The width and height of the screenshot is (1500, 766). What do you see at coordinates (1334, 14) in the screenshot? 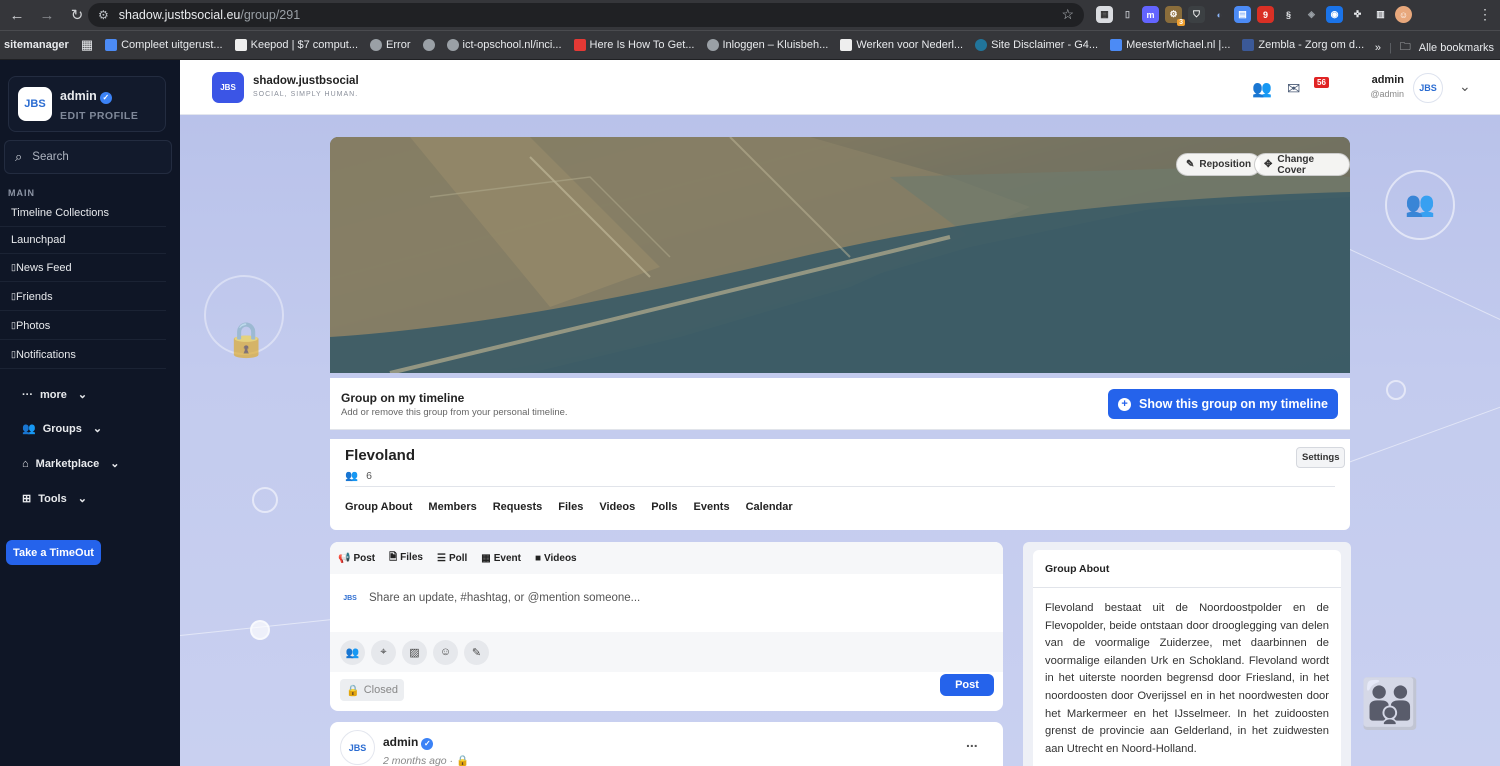
I see `extension-icon: ◉` at bounding box center [1334, 14].